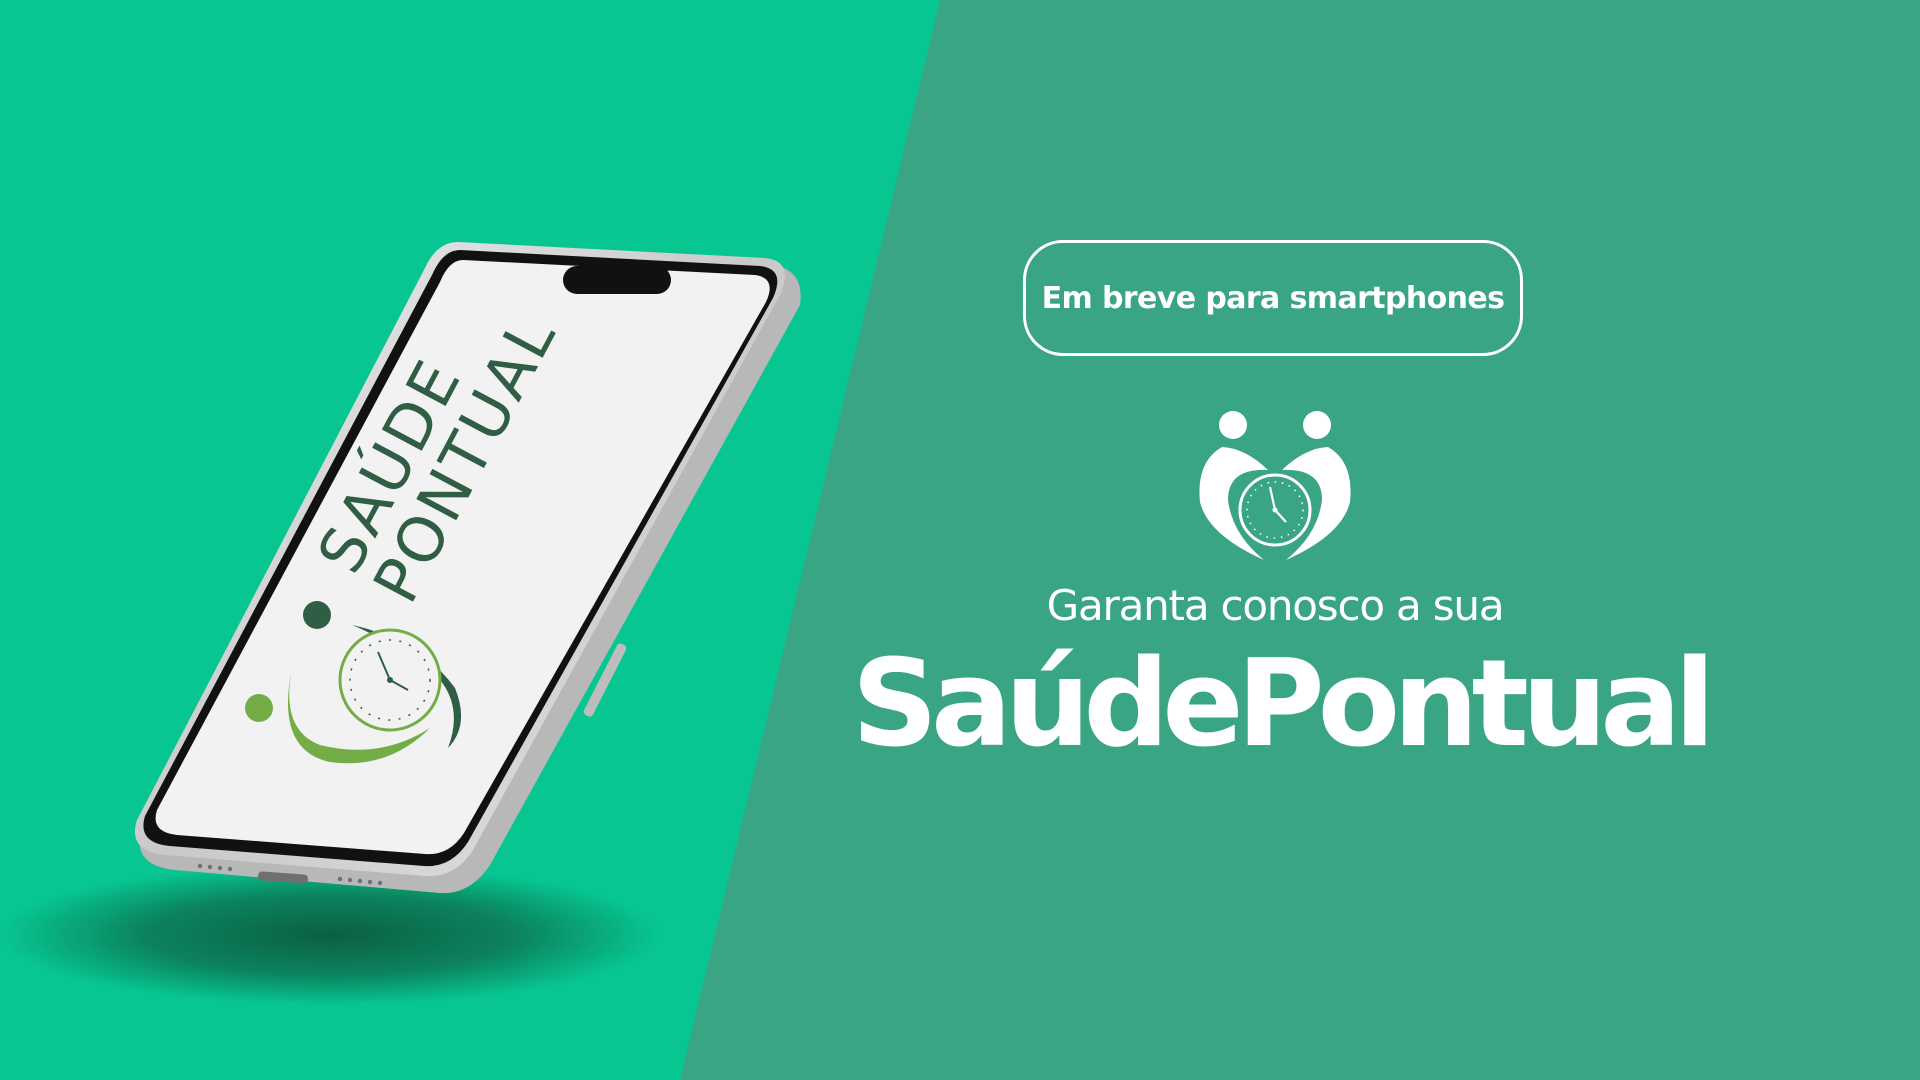  I want to click on phone-logo-head-dark, so click(317, 615).